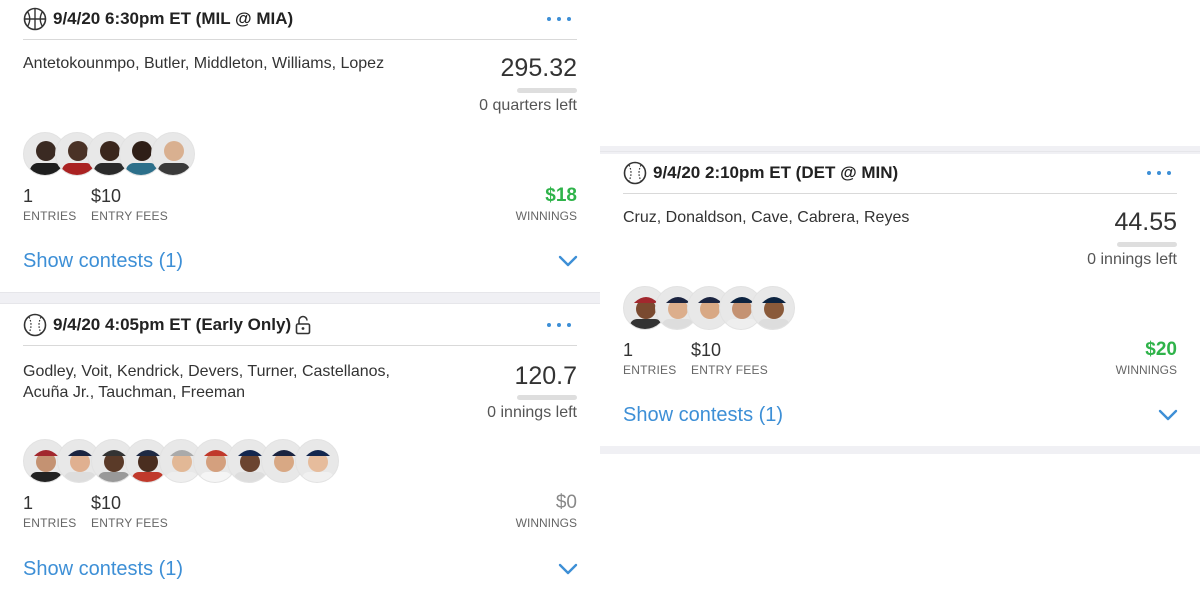 This screenshot has width=1200, height=595. I want to click on lineup-score: 295.32, so click(538, 68).